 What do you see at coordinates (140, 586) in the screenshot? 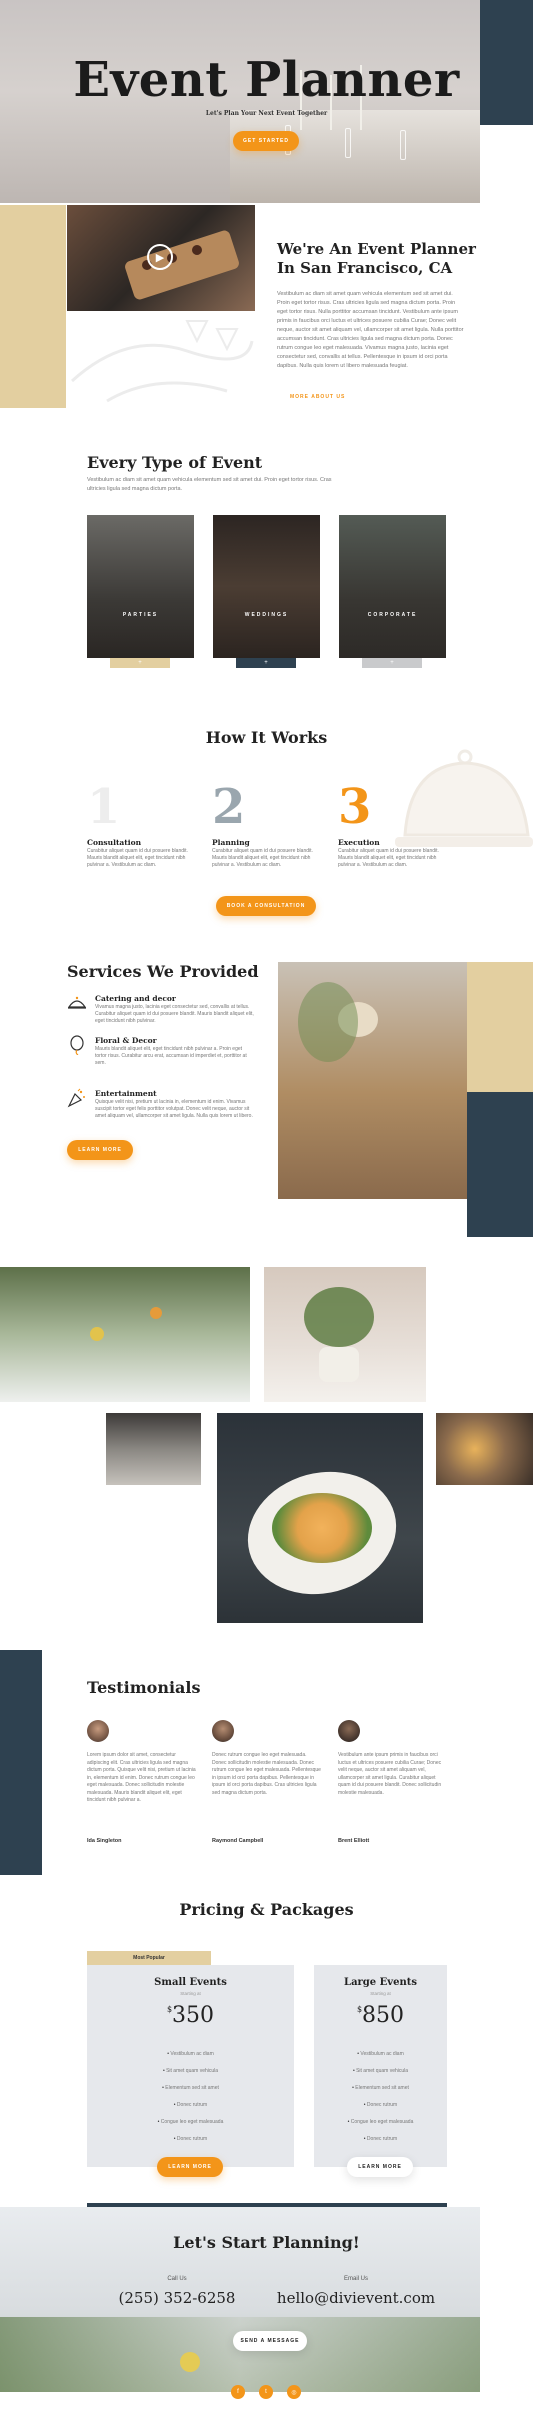
I see `parties-card: PARTIES` at bounding box center [140, 586].